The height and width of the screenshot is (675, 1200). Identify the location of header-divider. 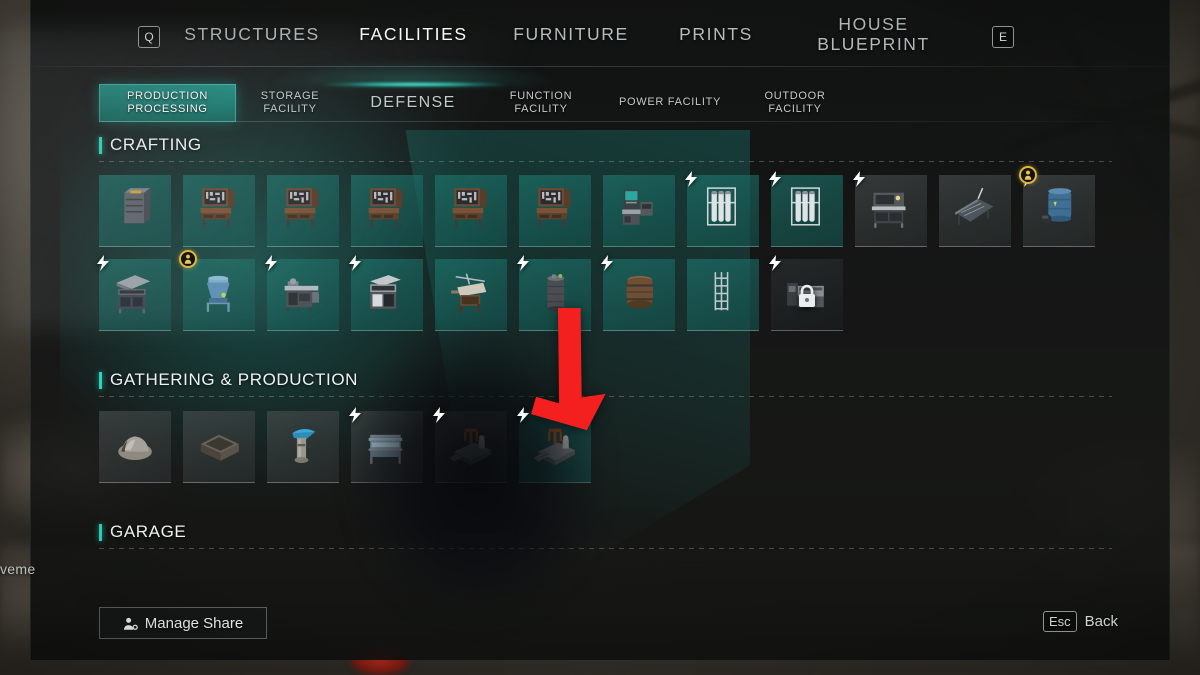
(600, 66).